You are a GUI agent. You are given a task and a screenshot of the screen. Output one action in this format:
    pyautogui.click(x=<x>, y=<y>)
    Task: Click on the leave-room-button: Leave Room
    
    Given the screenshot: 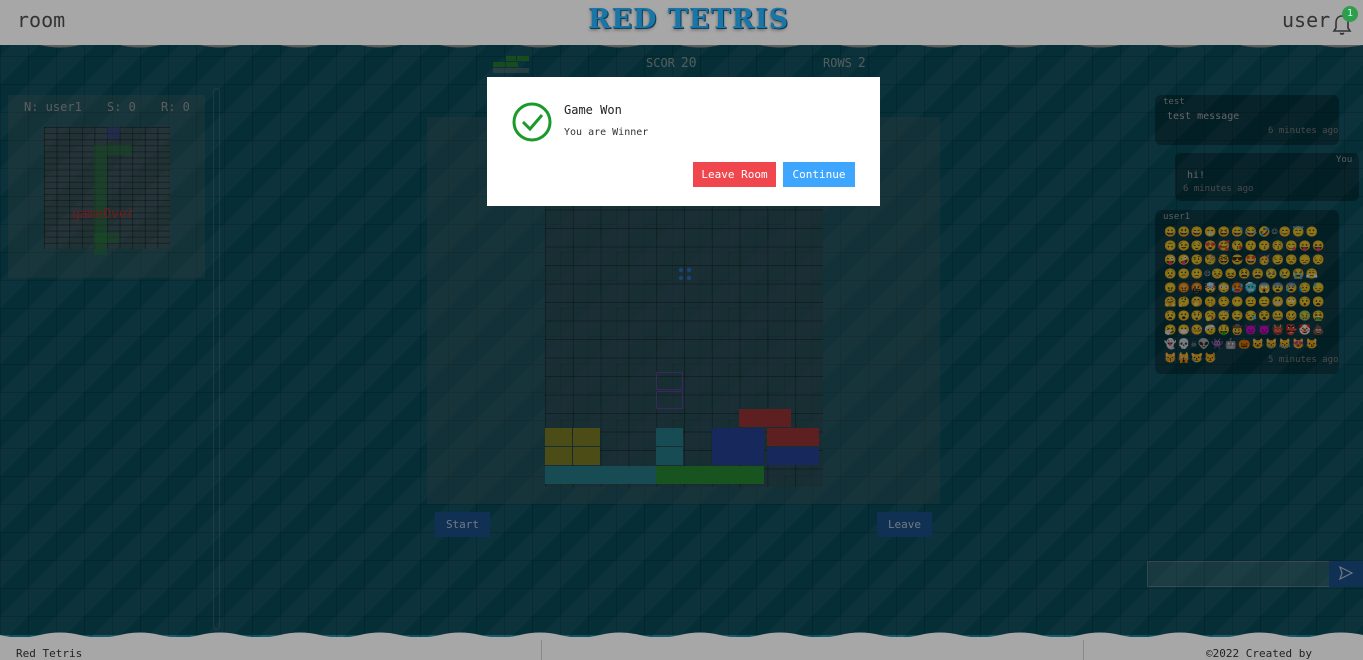 What is the action you would take?
    pyautogui.click(x=734, y=174)
    